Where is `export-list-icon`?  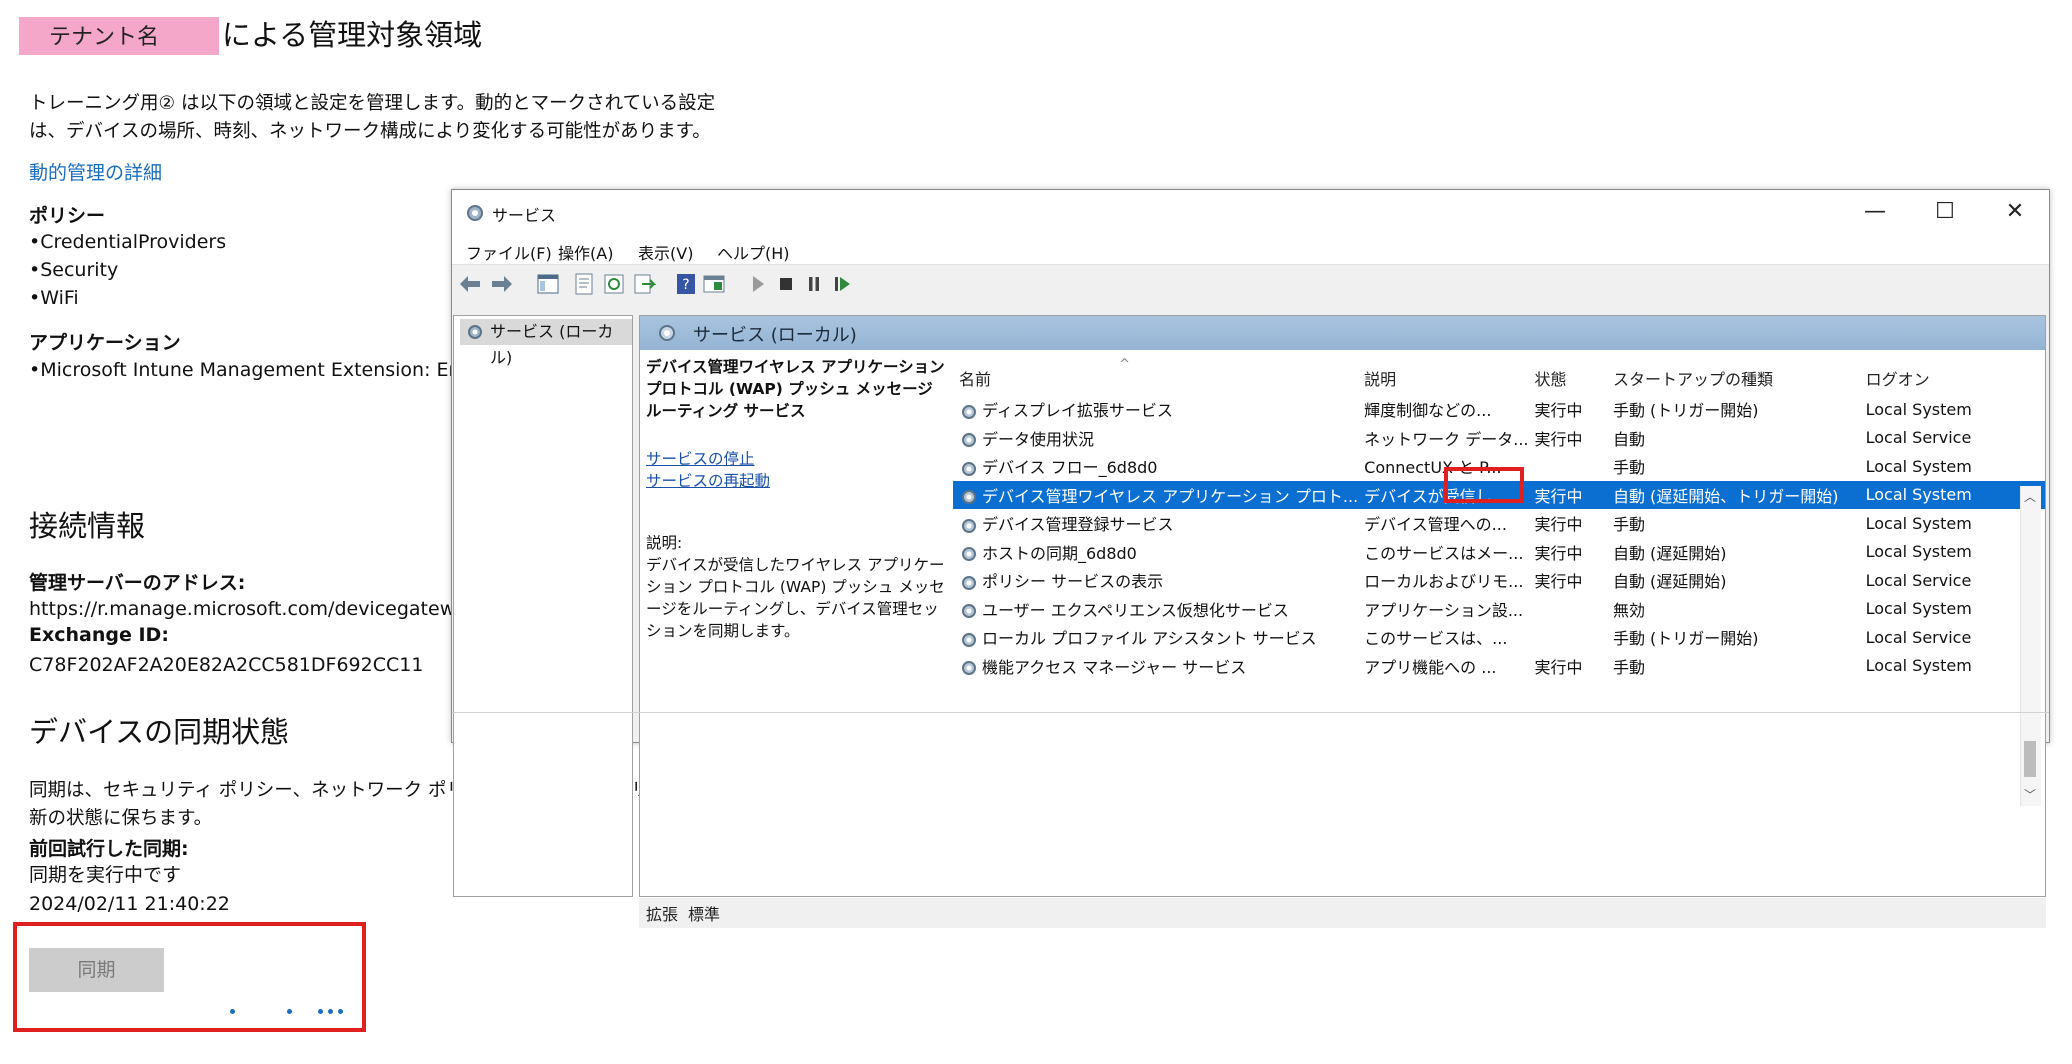 export-list-icon is located at coordinates (644, 284).